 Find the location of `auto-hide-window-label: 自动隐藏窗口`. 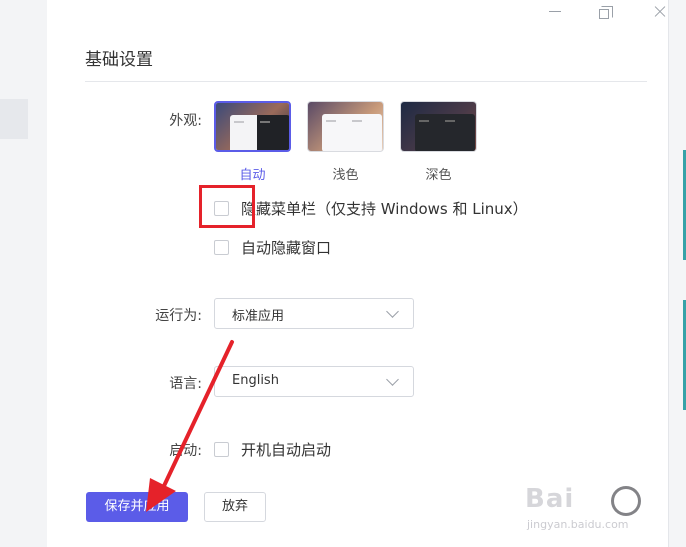

auto-hide-window-label: 自动隐藏窗口 is located at coordinates (286, 247).